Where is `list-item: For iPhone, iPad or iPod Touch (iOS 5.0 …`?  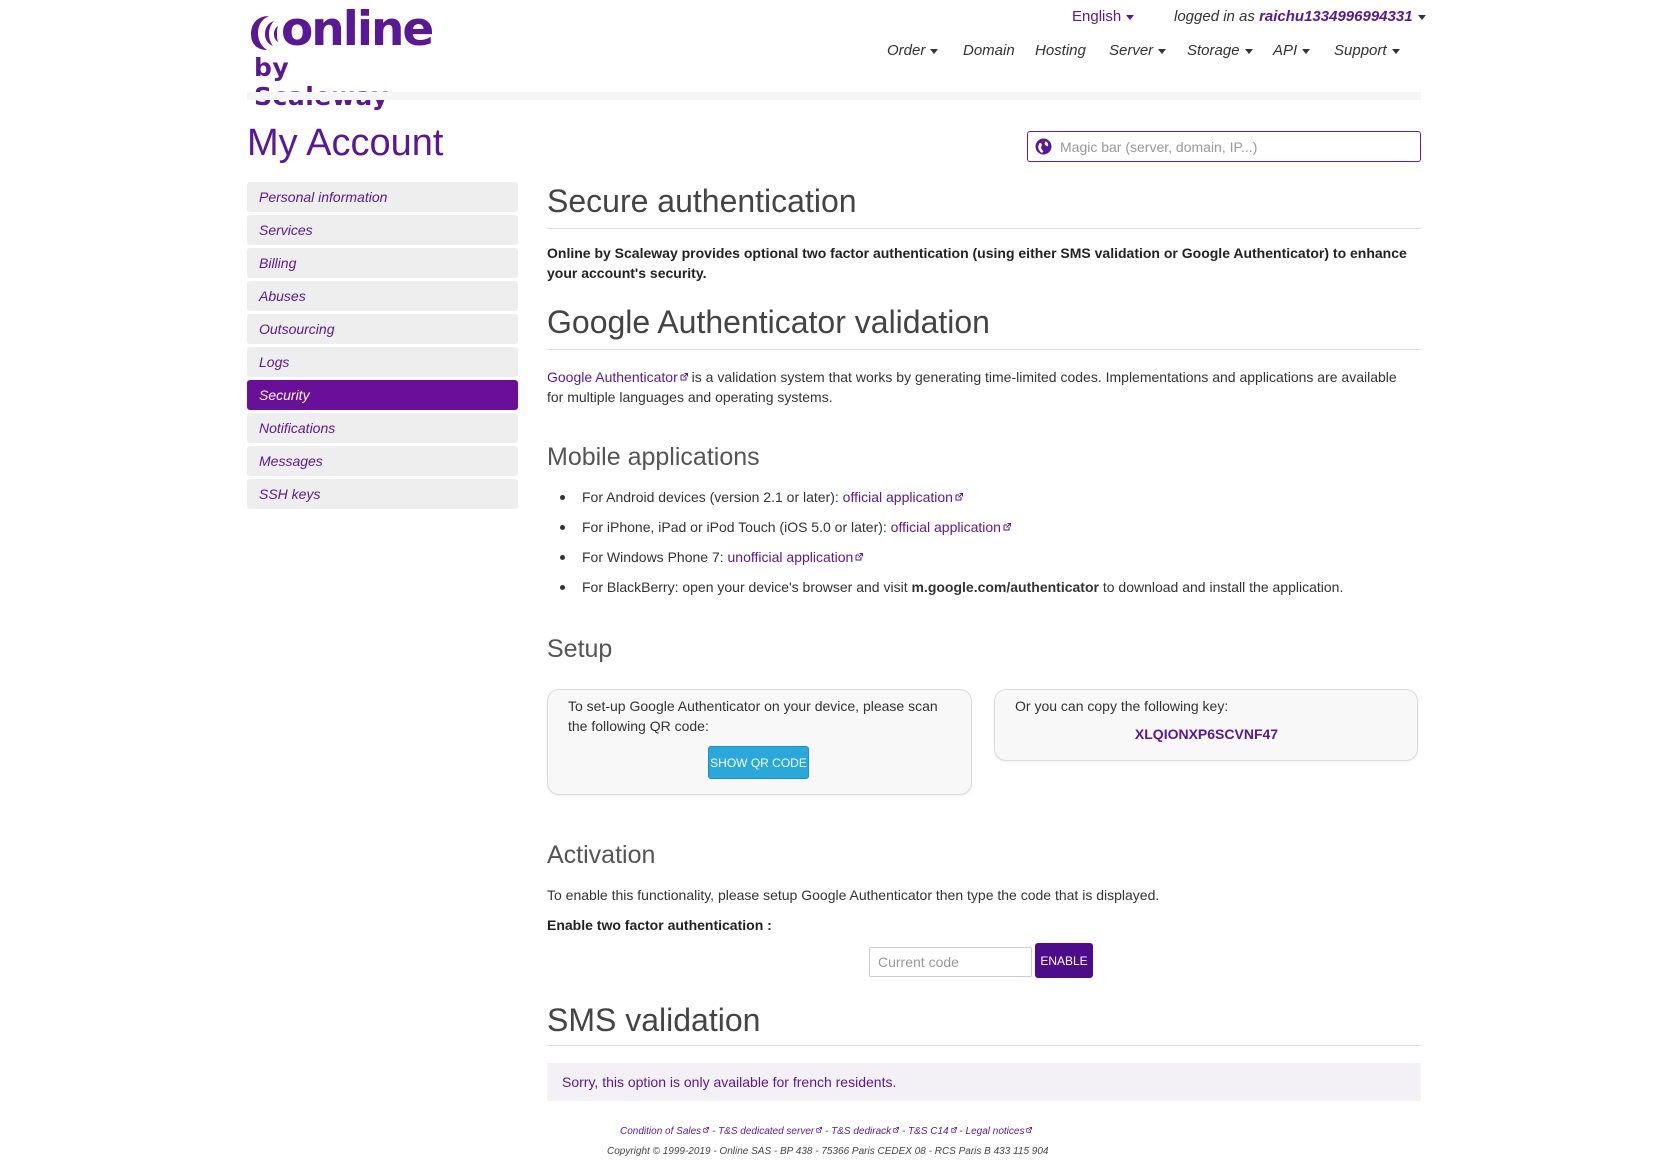
list-item: For iPhone, iPad or iPod Touch (iOS 5.0 … is located at coordinates (951, 532).